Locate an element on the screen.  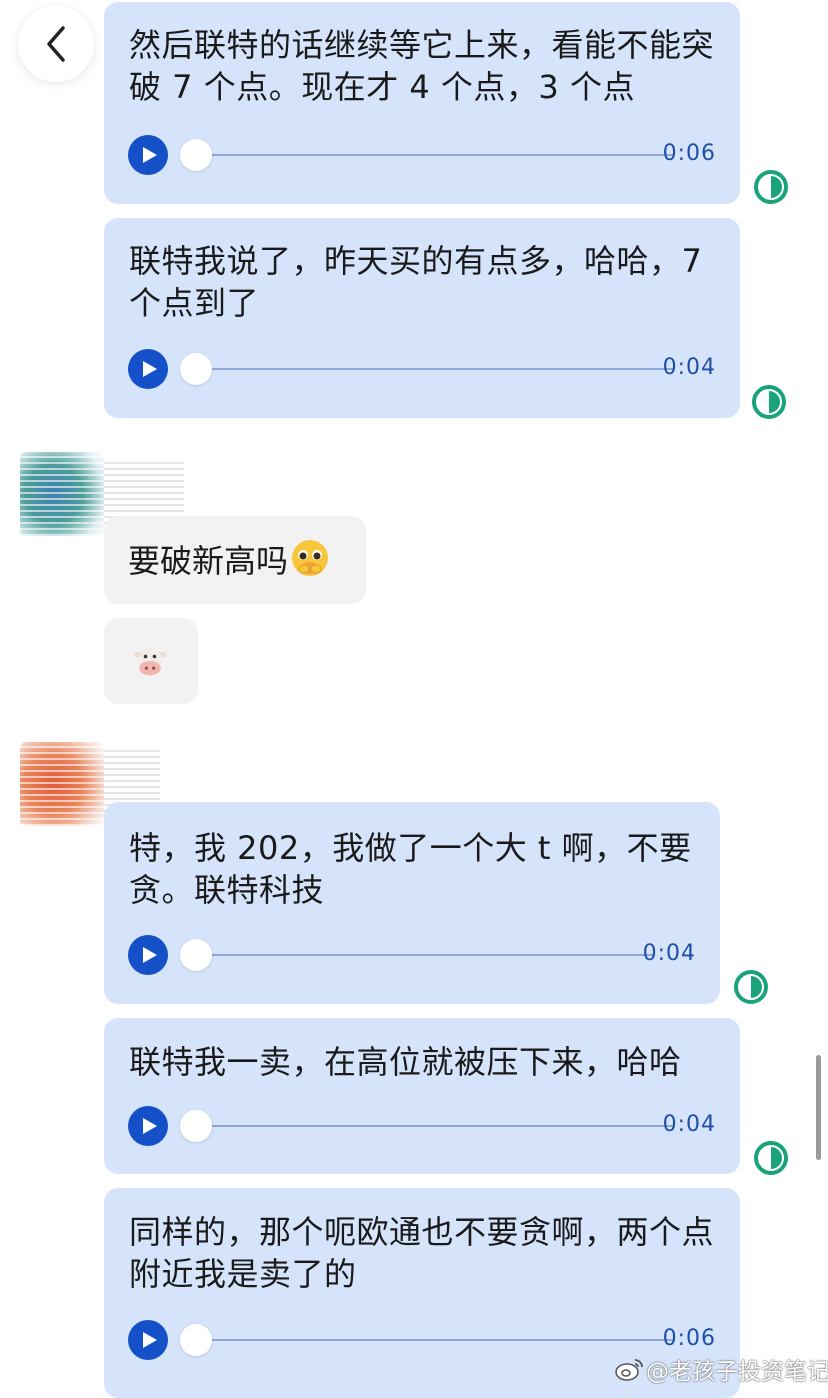
chevron-left-icon is located at coordinates (56, 44).